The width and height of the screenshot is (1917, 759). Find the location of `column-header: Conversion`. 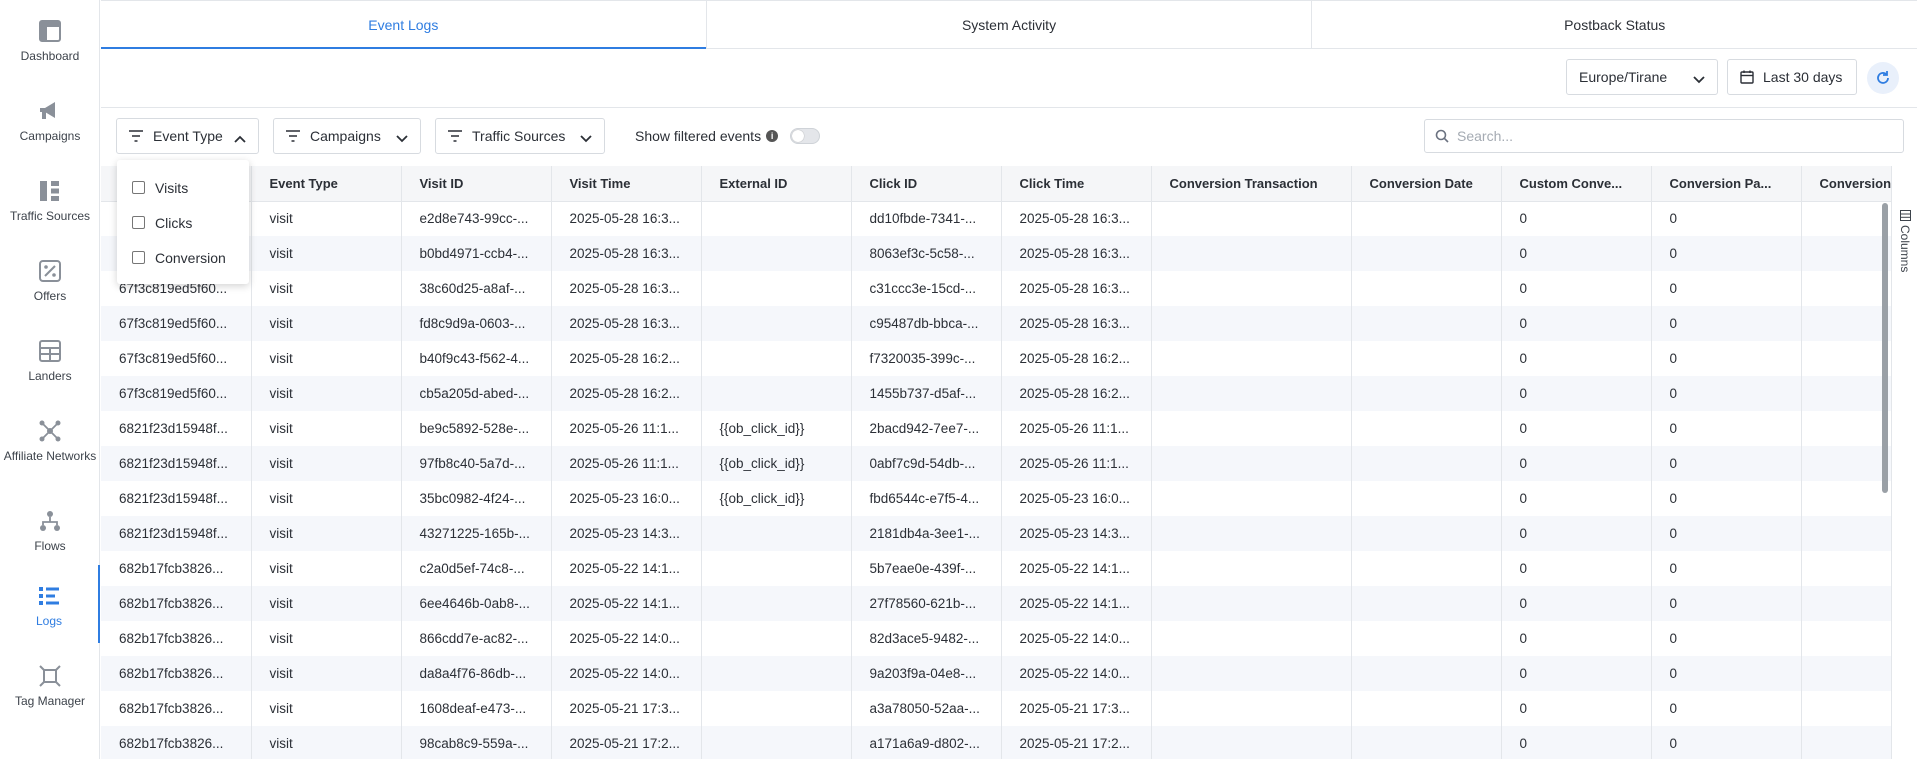

column-header: Conversion is located at coordinates (1846, 184).